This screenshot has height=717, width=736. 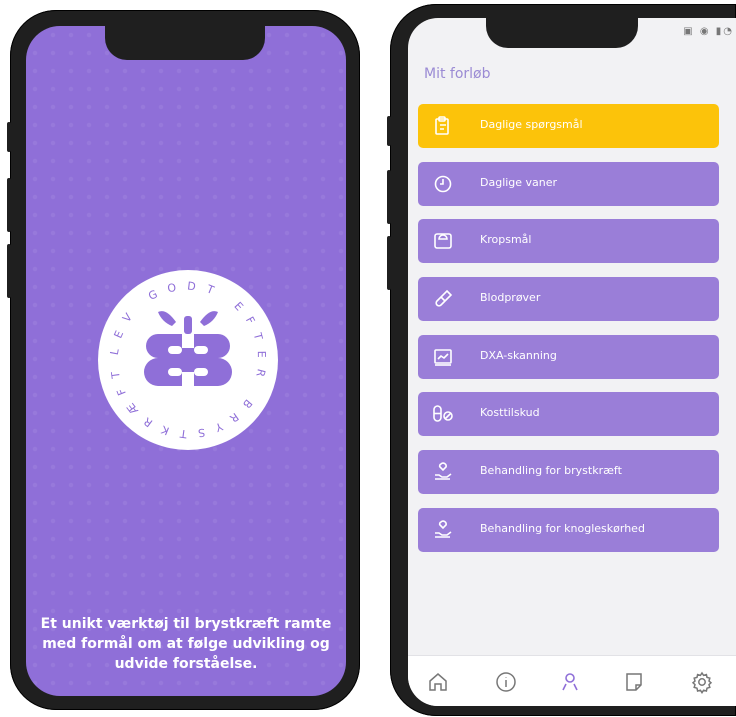 I want to click on menu-item-daily-questions: Daglige spørgsmål, so click(x=568, y=126).